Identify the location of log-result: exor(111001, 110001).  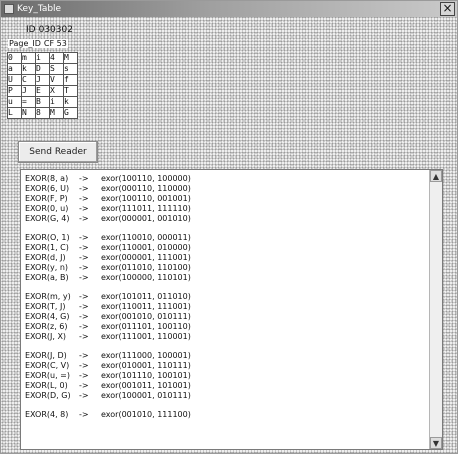
(146, 336).